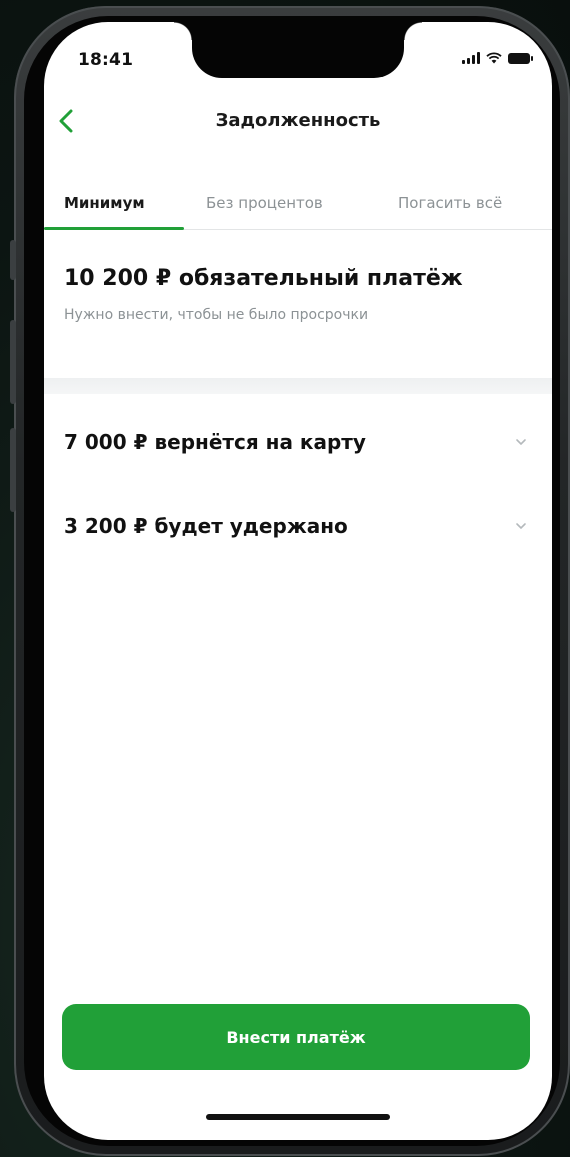 The height and width of the screenshot is (1157, 570). Describe the element at coordinates (298, 50) in the screenshot. I see `notch` at that location.